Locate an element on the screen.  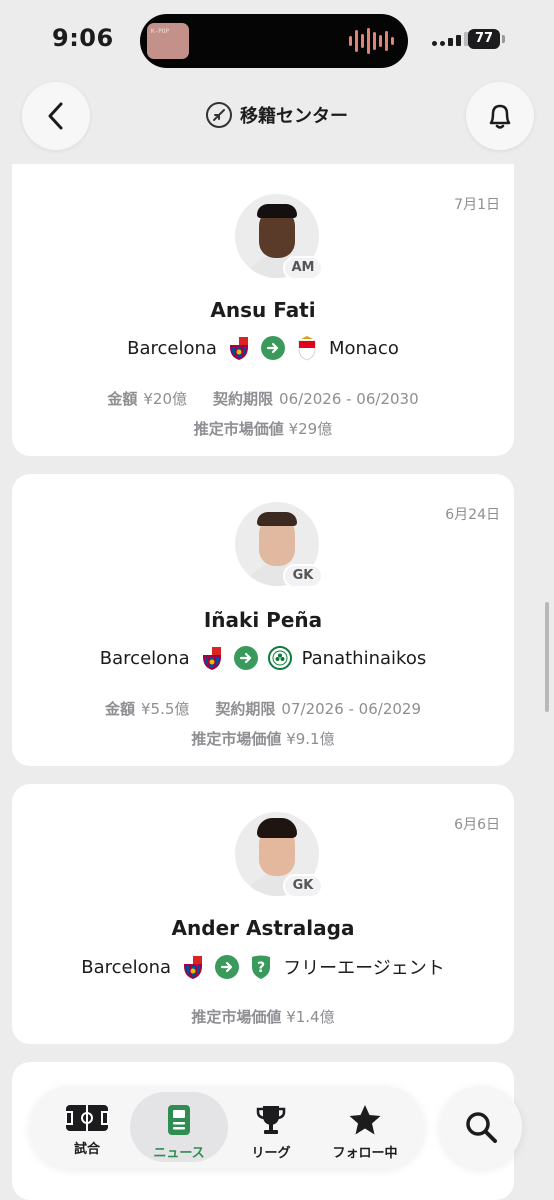
unknown-shield-icon: ? is located at coordinates (261, 967).